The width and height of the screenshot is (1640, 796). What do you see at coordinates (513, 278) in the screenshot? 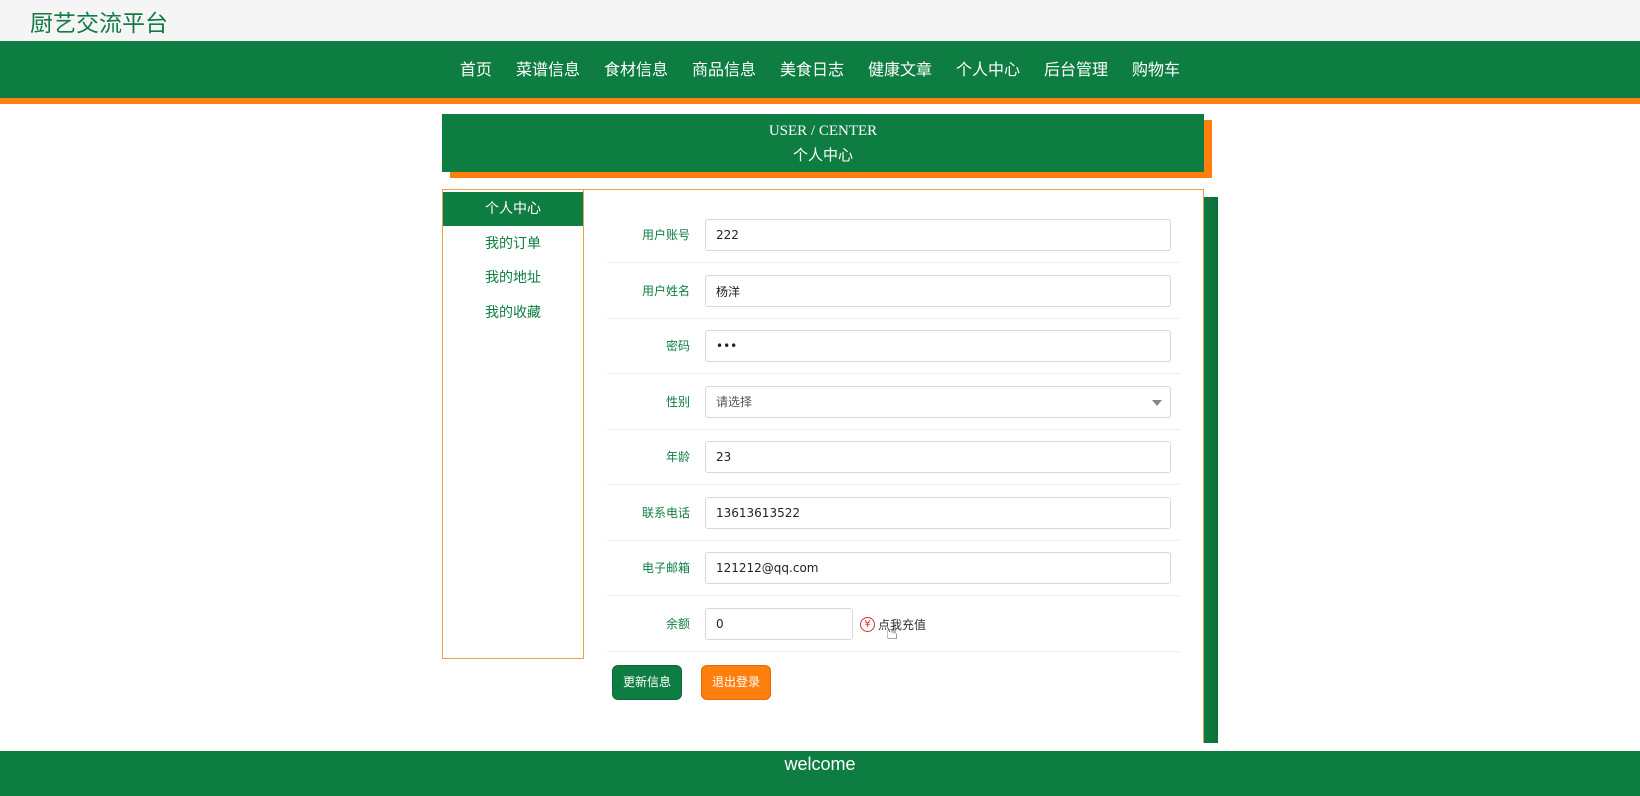
I see `sidebar-item-addresses: 我的地址` at bounding box center [513, 278].